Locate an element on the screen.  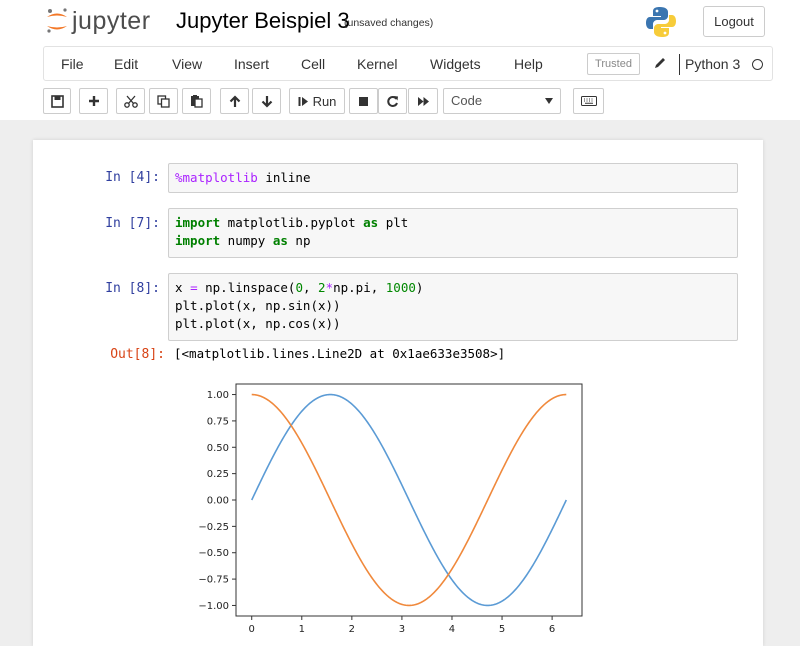
menu-cell: Cell is located at coordinates (313, 64).